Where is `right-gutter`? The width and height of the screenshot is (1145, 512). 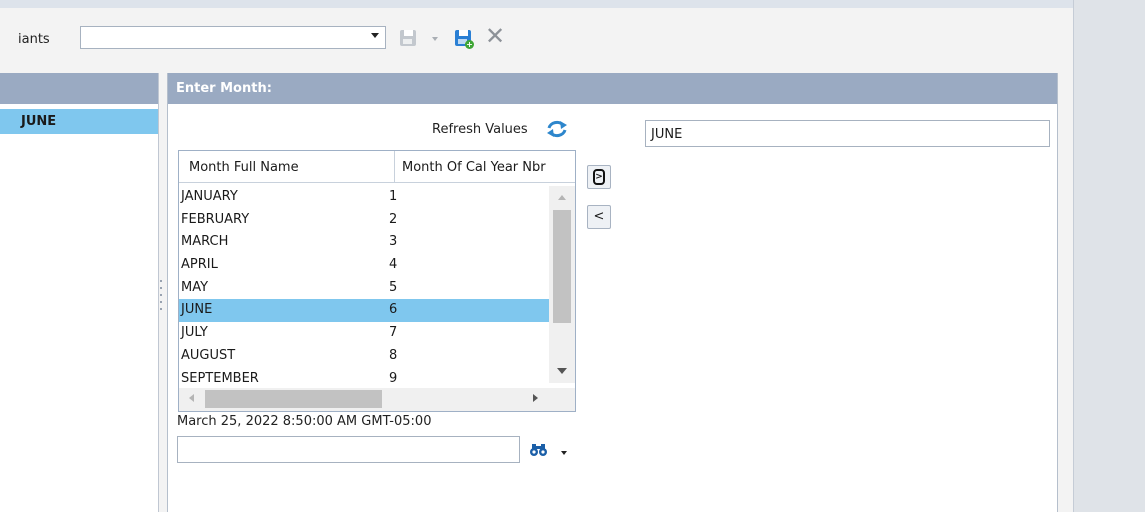 right-gutter is located at coordinates (1109, 256).